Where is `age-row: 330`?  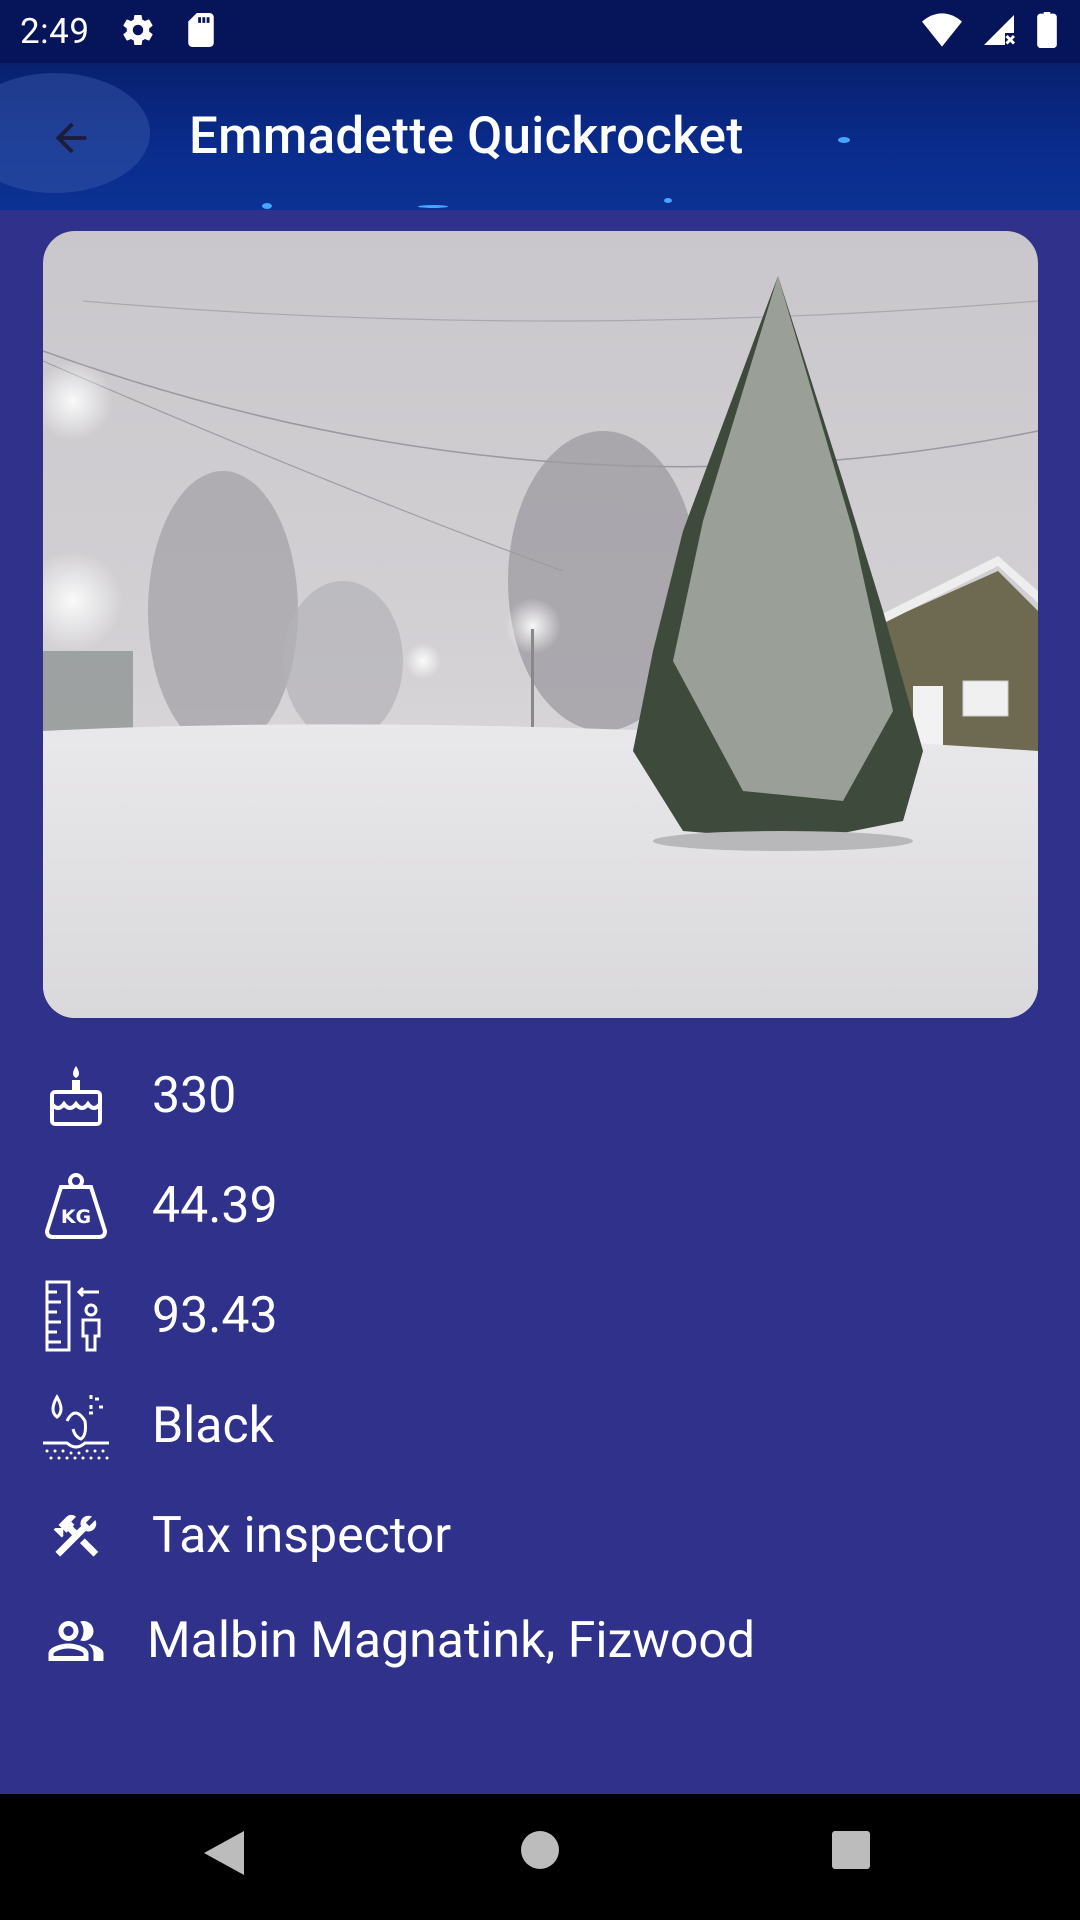
age-row: 330 is located at coordinates (138, 1096).